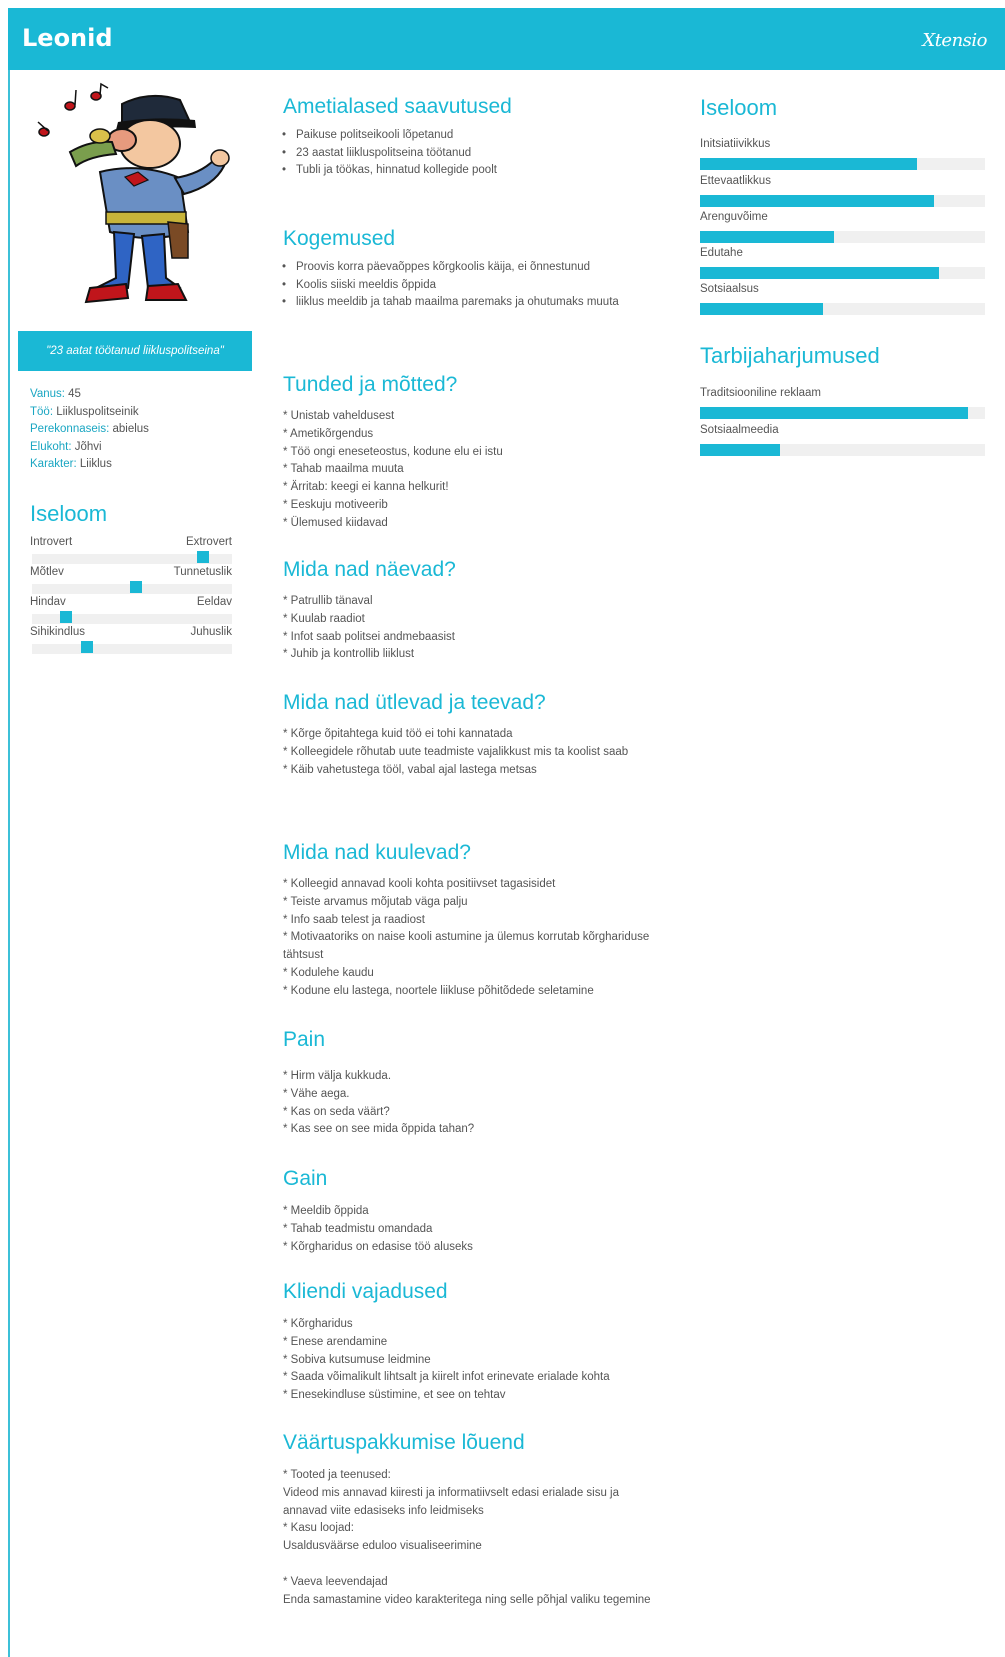  What do you see at coordinates (214, 602) in the screenshot?
I see `slider-right-label: Eeldav` at bounding box center [214, 602].